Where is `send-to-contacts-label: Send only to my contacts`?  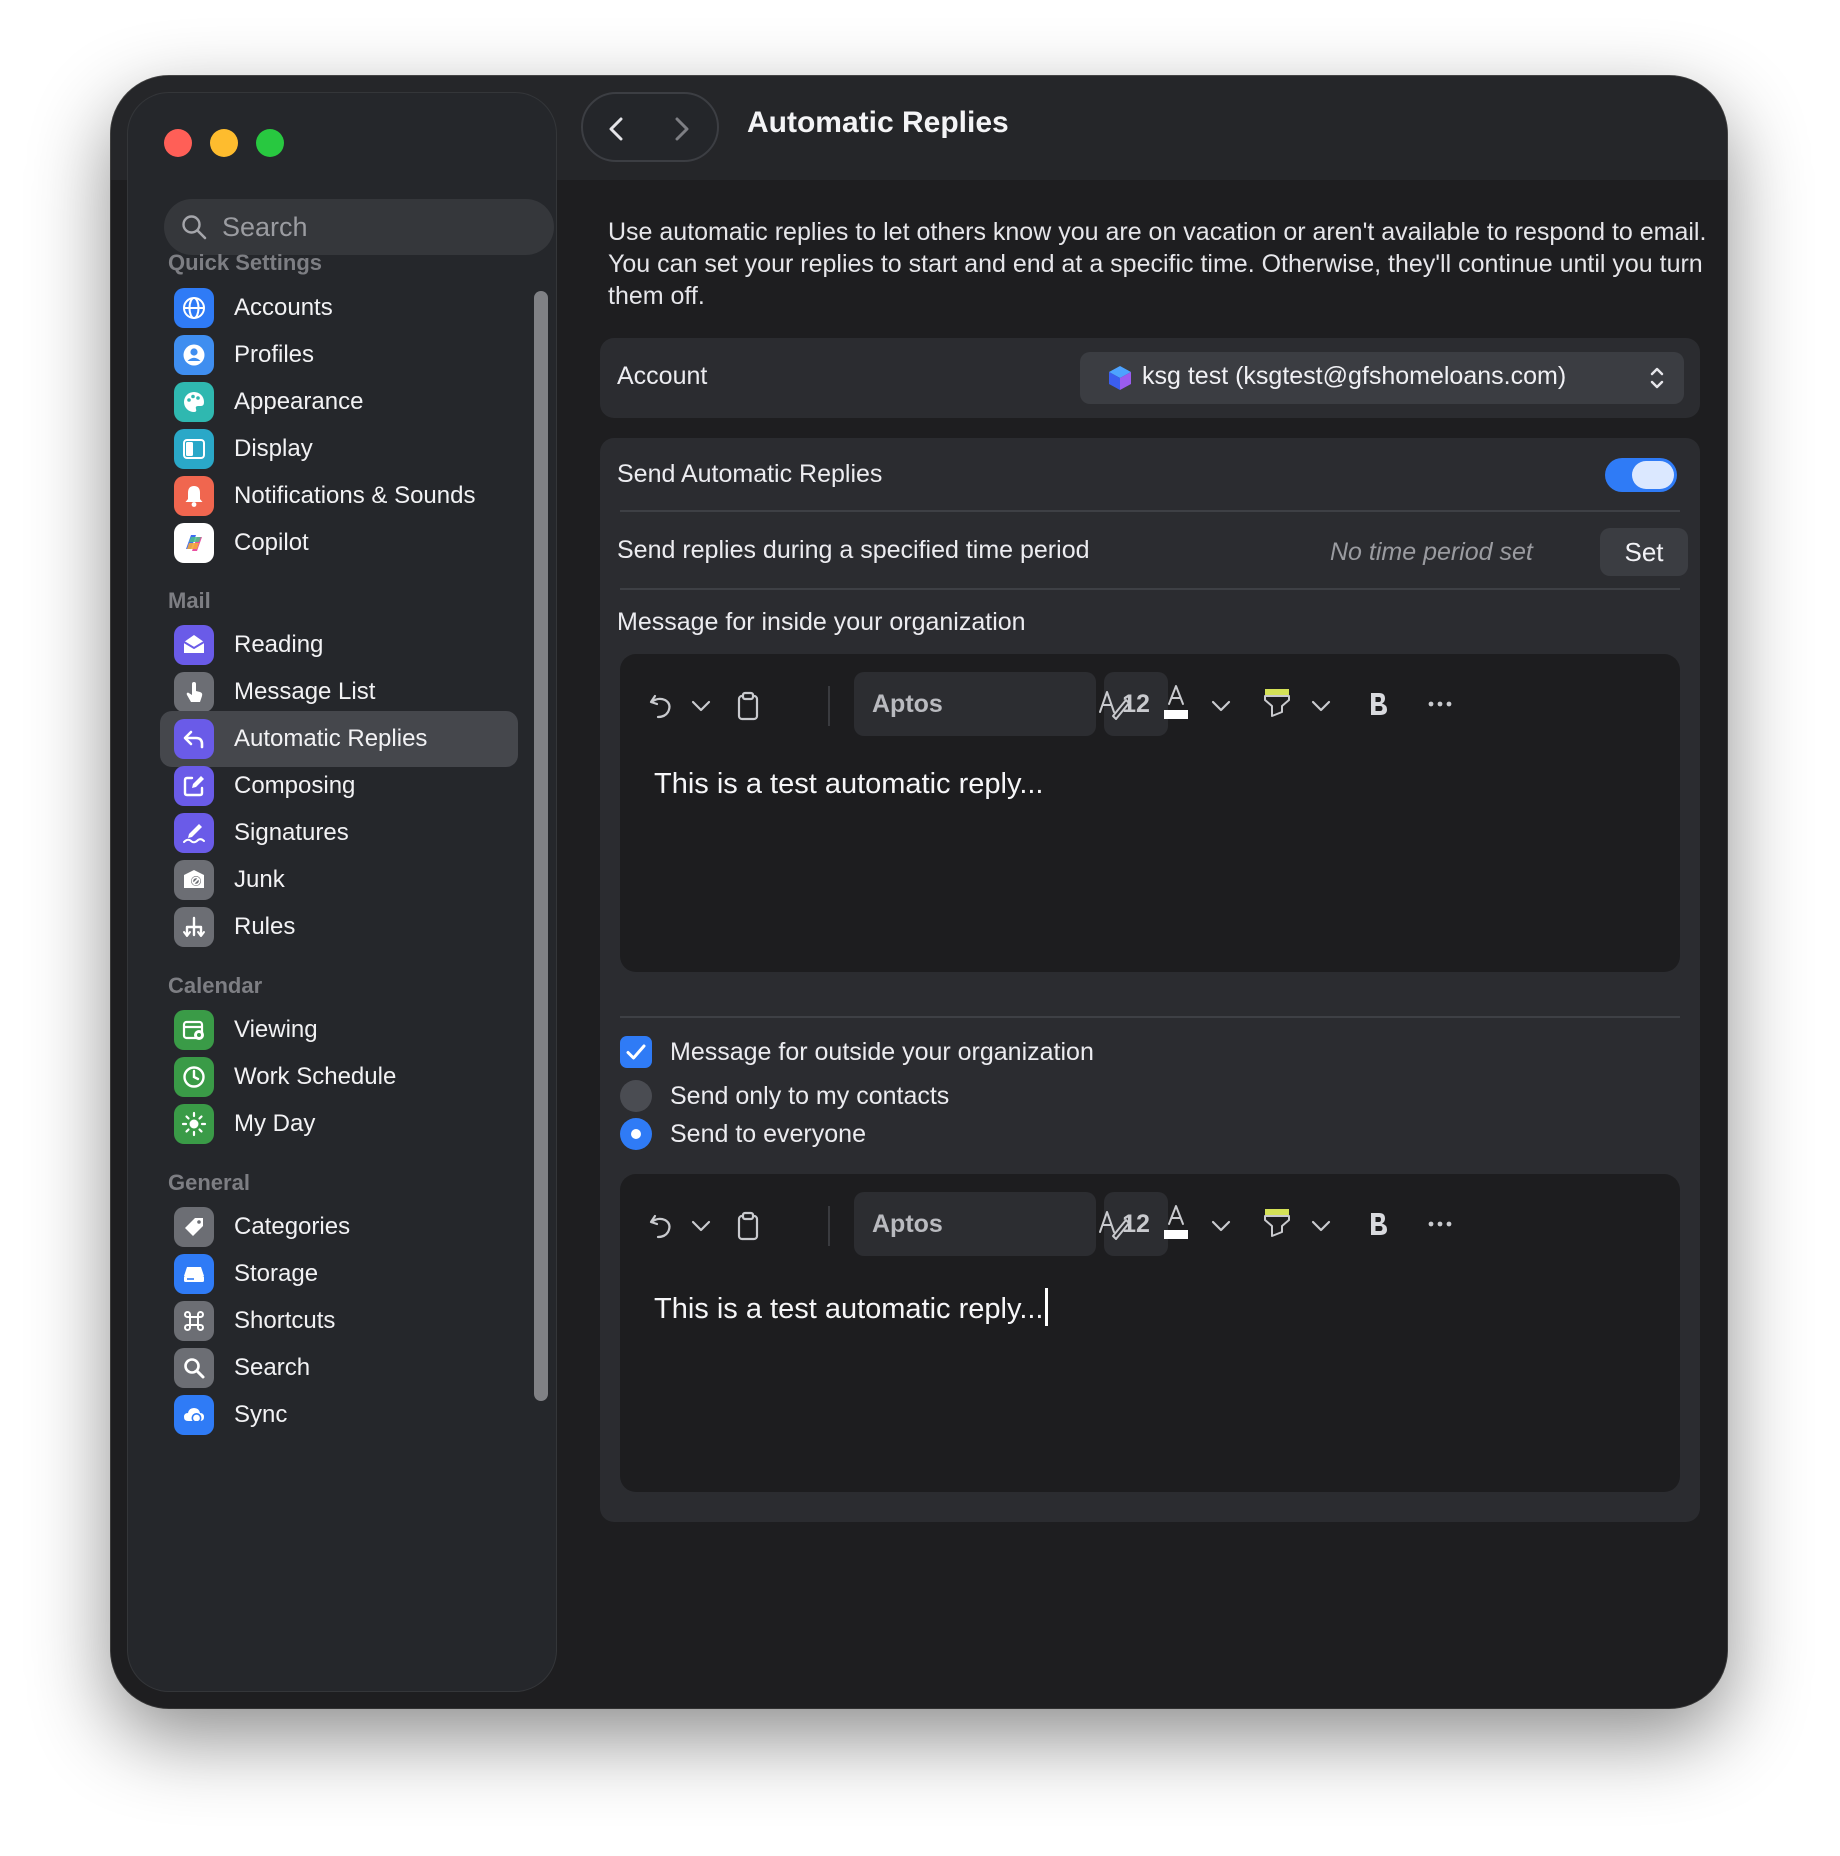 send-to-contacts-label: Send only to my contacts is located at coordinates (809, 1096).